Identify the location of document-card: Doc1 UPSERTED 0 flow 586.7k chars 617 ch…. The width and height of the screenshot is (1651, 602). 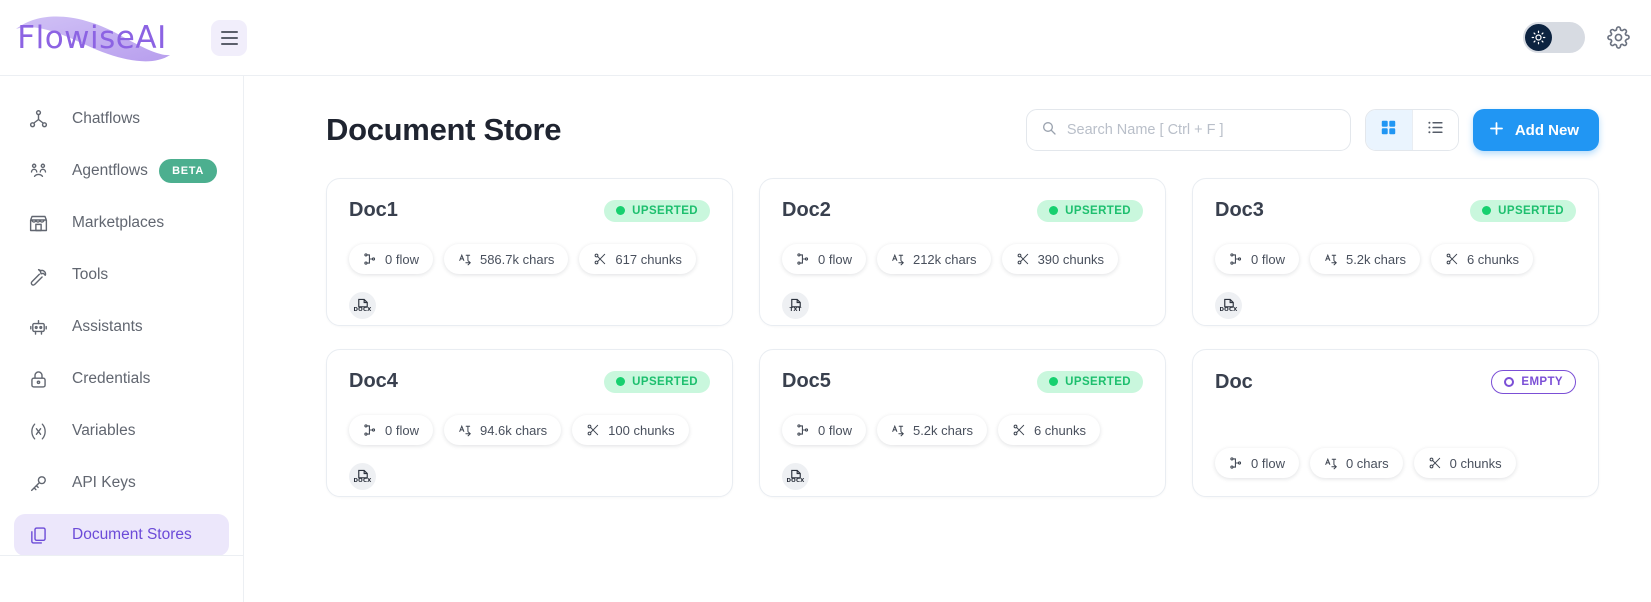
(529, 252).